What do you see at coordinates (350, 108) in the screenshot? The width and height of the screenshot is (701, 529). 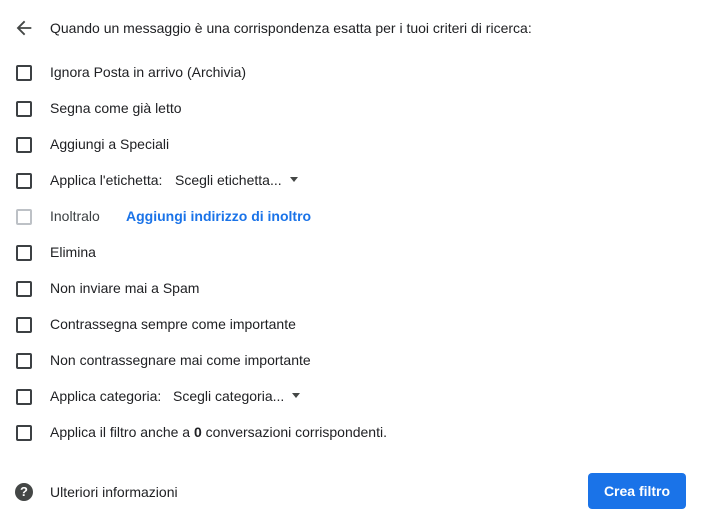 I see `option-mark-read: Segna come già letto` at bounding box center [350, 108].